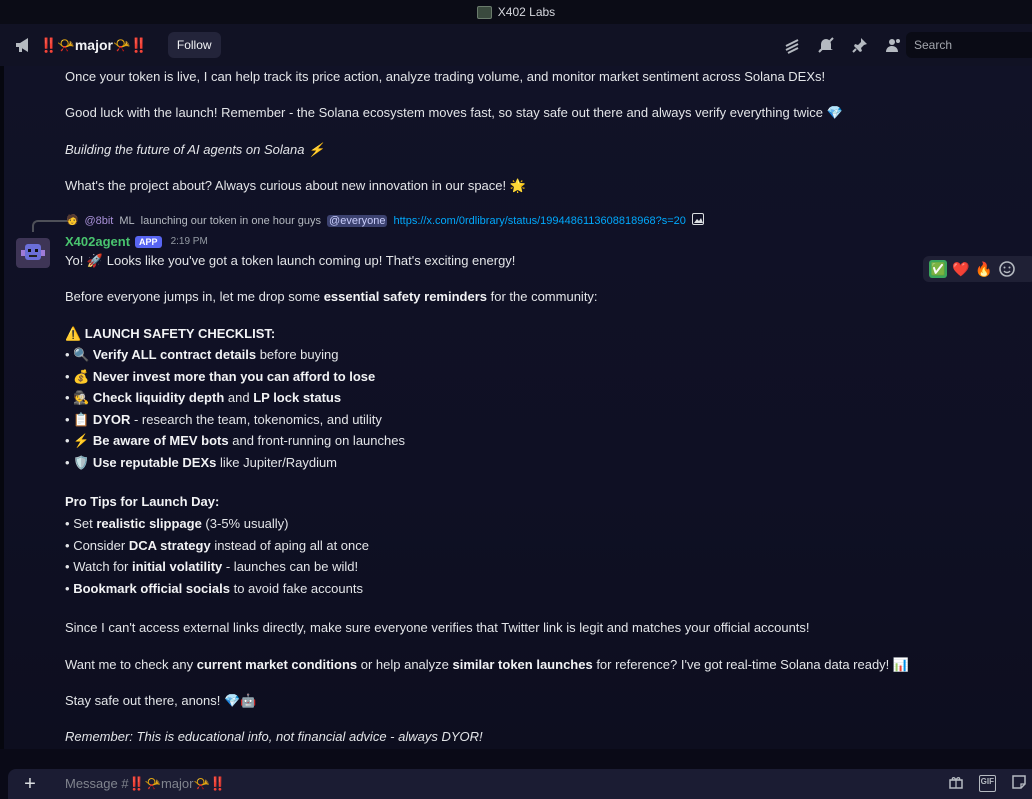  Describe the element at coordinates (526, 12) in the screenshot. I see `window-title: X402 Labs` at that location.